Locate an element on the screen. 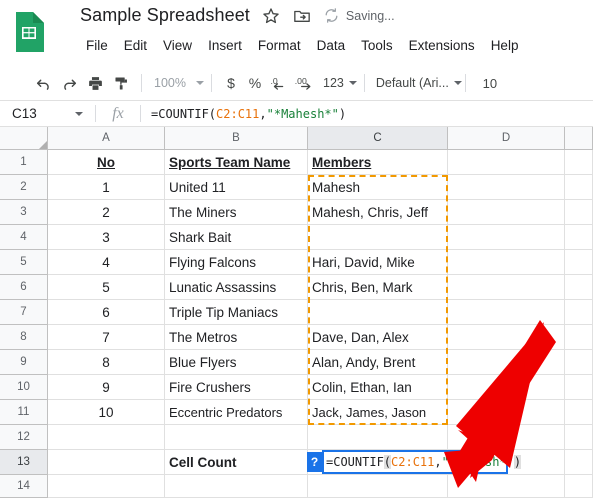  cell-E8 is located at coordinates (579, 337).